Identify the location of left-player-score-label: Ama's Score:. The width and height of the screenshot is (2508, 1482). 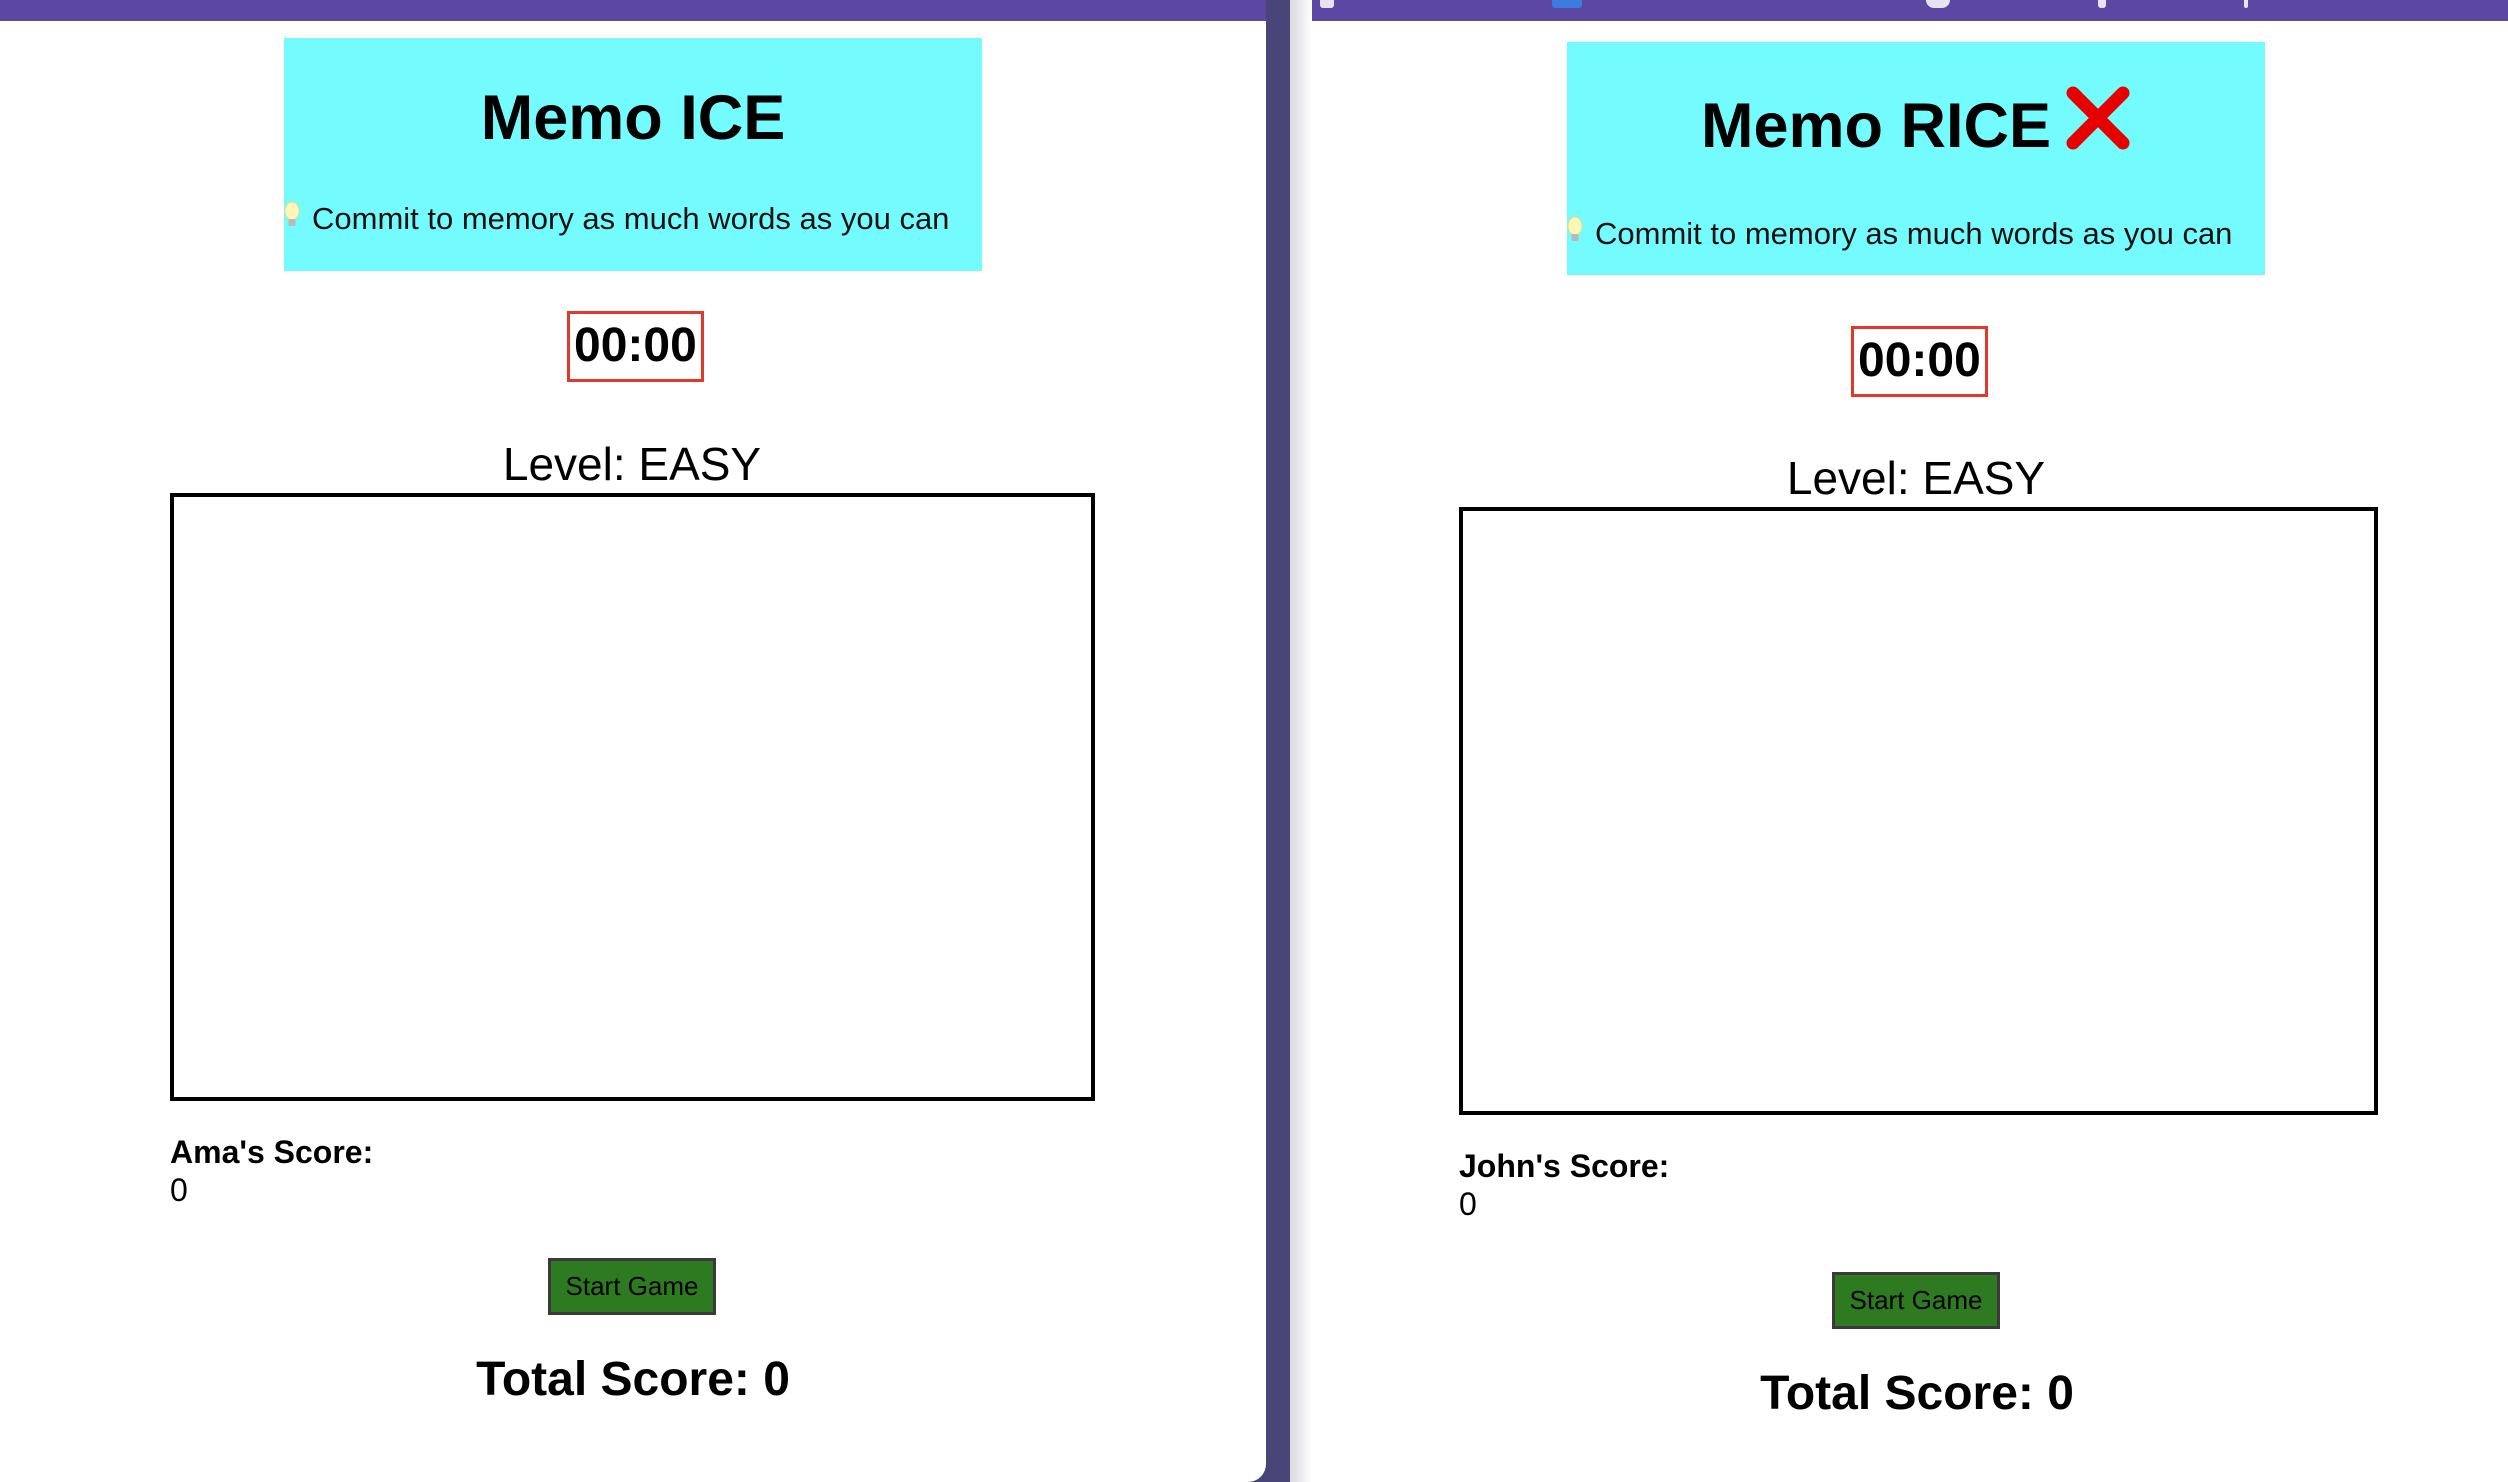
(272, 1152).